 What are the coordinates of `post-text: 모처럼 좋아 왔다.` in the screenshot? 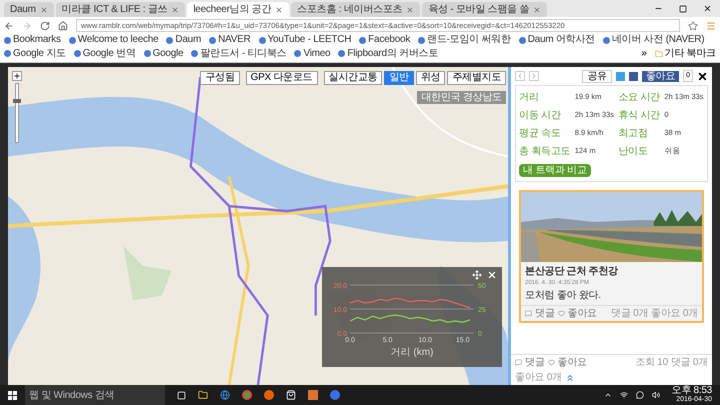 It's located at (563, 296).